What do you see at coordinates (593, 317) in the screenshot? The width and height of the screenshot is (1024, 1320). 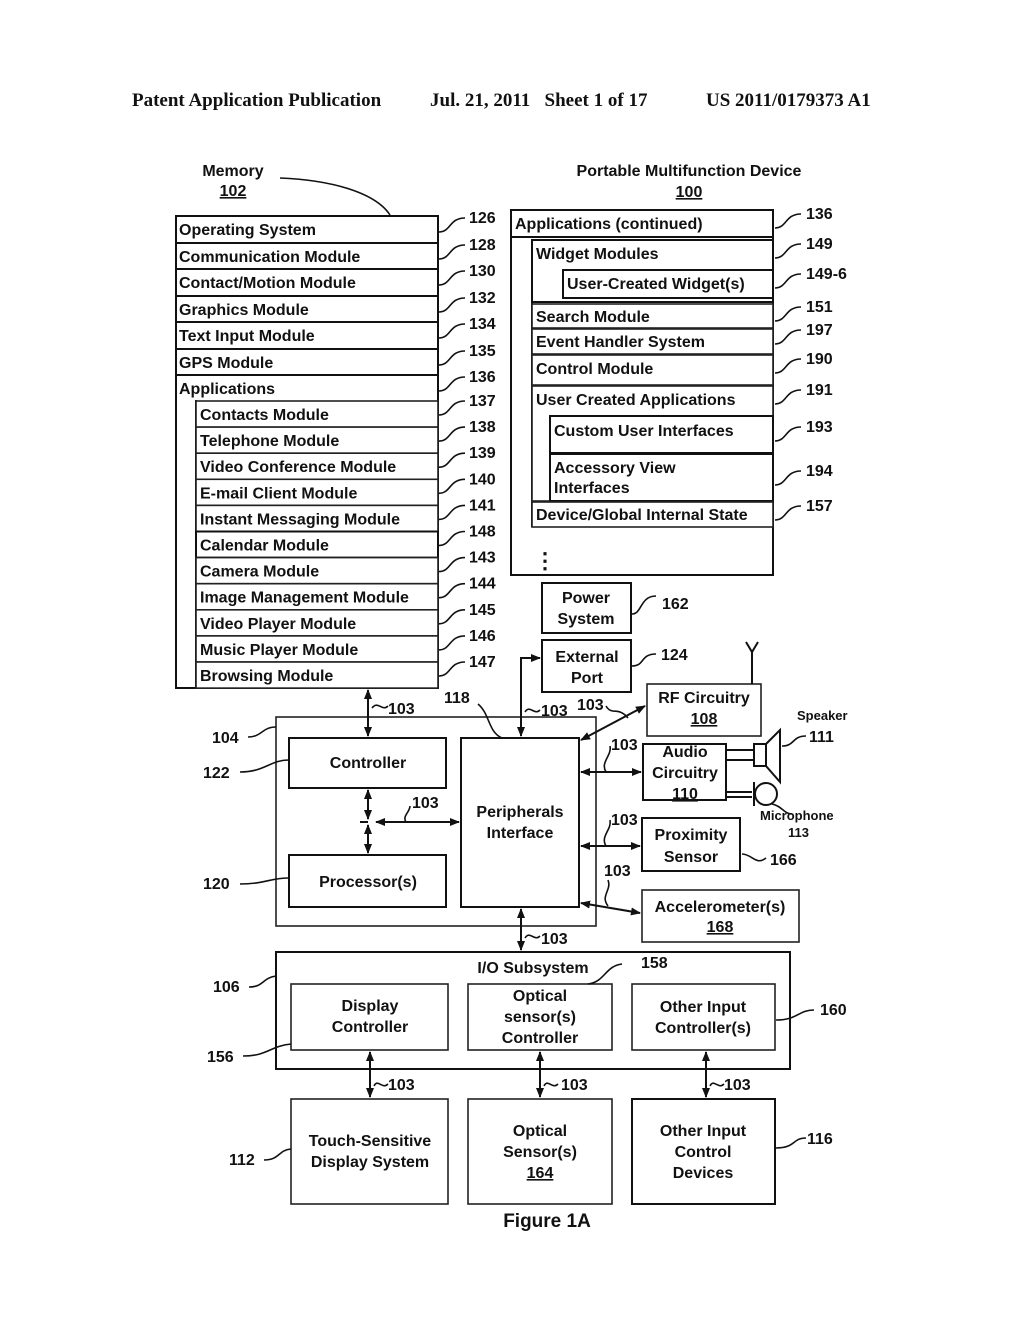 I see `search-module-label: Search Module` at bounding box center [593, 317].